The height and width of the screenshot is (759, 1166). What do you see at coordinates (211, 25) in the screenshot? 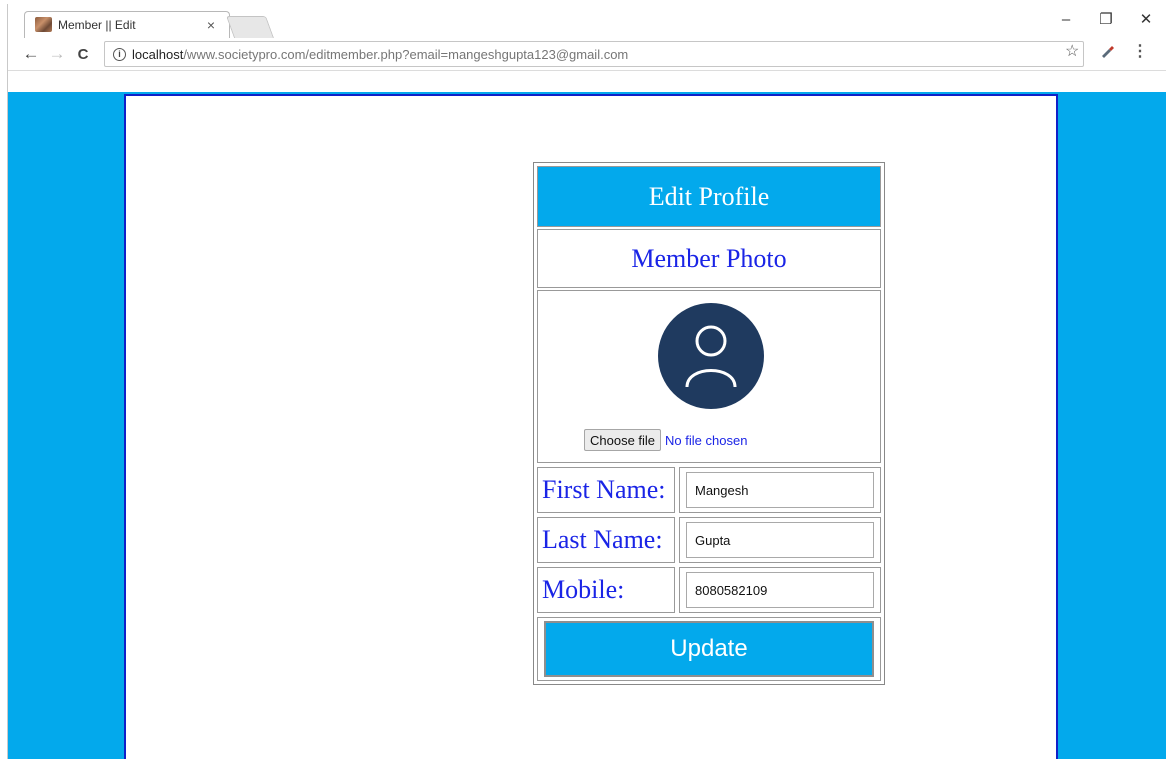
I see `tab-close-icon: ×` at bounding box center [211, 25].